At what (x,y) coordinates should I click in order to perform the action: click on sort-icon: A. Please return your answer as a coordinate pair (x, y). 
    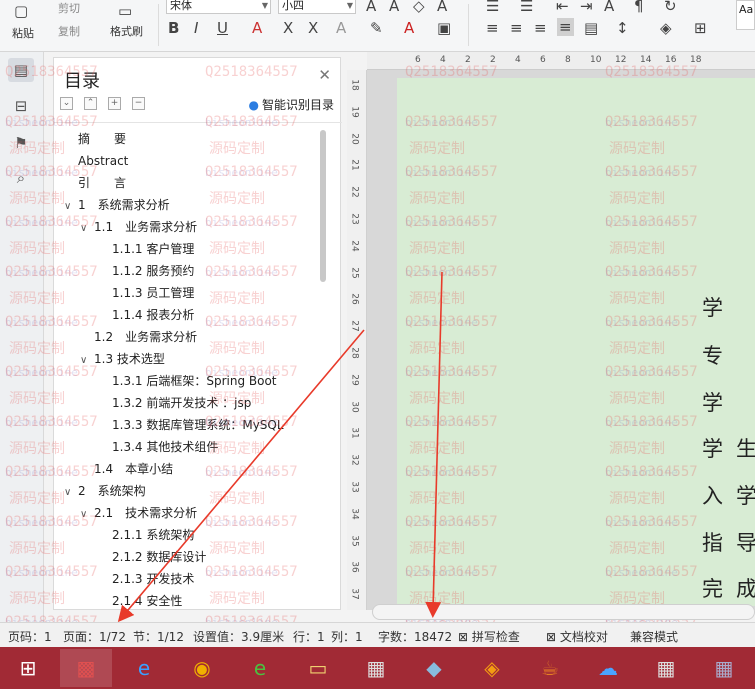
    Looking at the image, I should click on (609, 7).